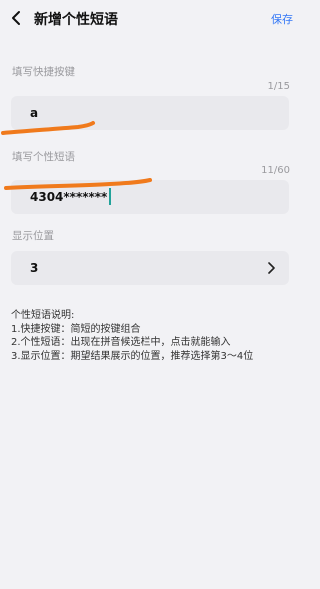  Describe the element at coordinates (76, 329) in the screenshot. I see `instructions-line: 1.快捷按键：简短的按键组合` at that location.